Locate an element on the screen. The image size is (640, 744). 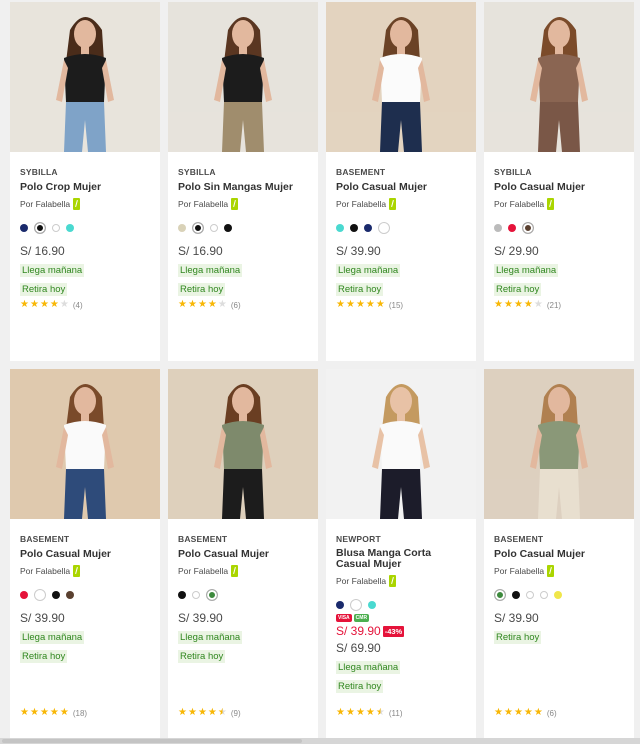
horizontal-scrollbar is located at coordinates (320, 741).